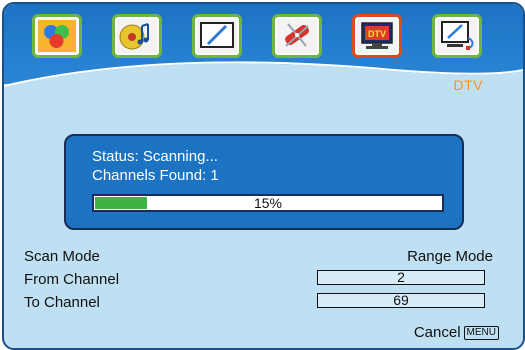 This screenshot has height=350, width=525. I want to click on from-channel-label: From Channel, so click(72, 279).